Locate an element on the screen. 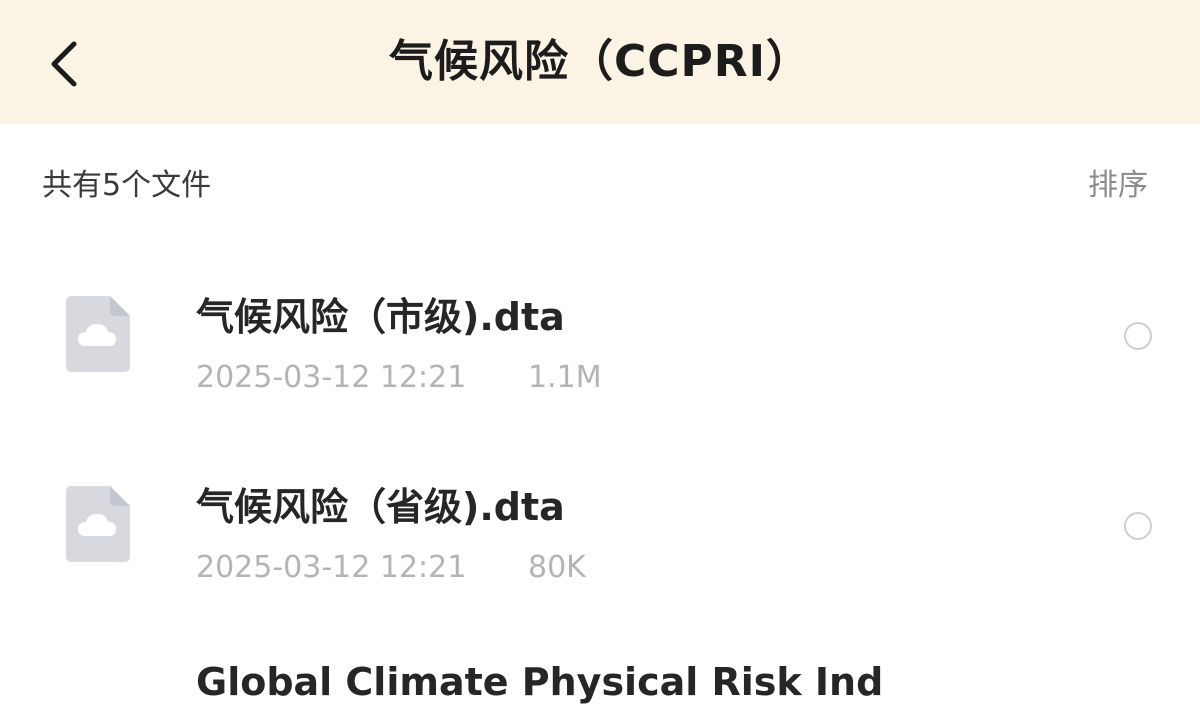 Image resolution: width=1200 pixels, height=704 pixels. file-size: 80K is located at coordinates (557, 567).